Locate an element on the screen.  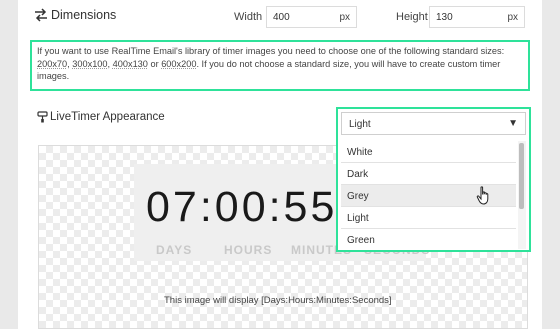
width-input: 400 px is located at coordinates (311, 17).